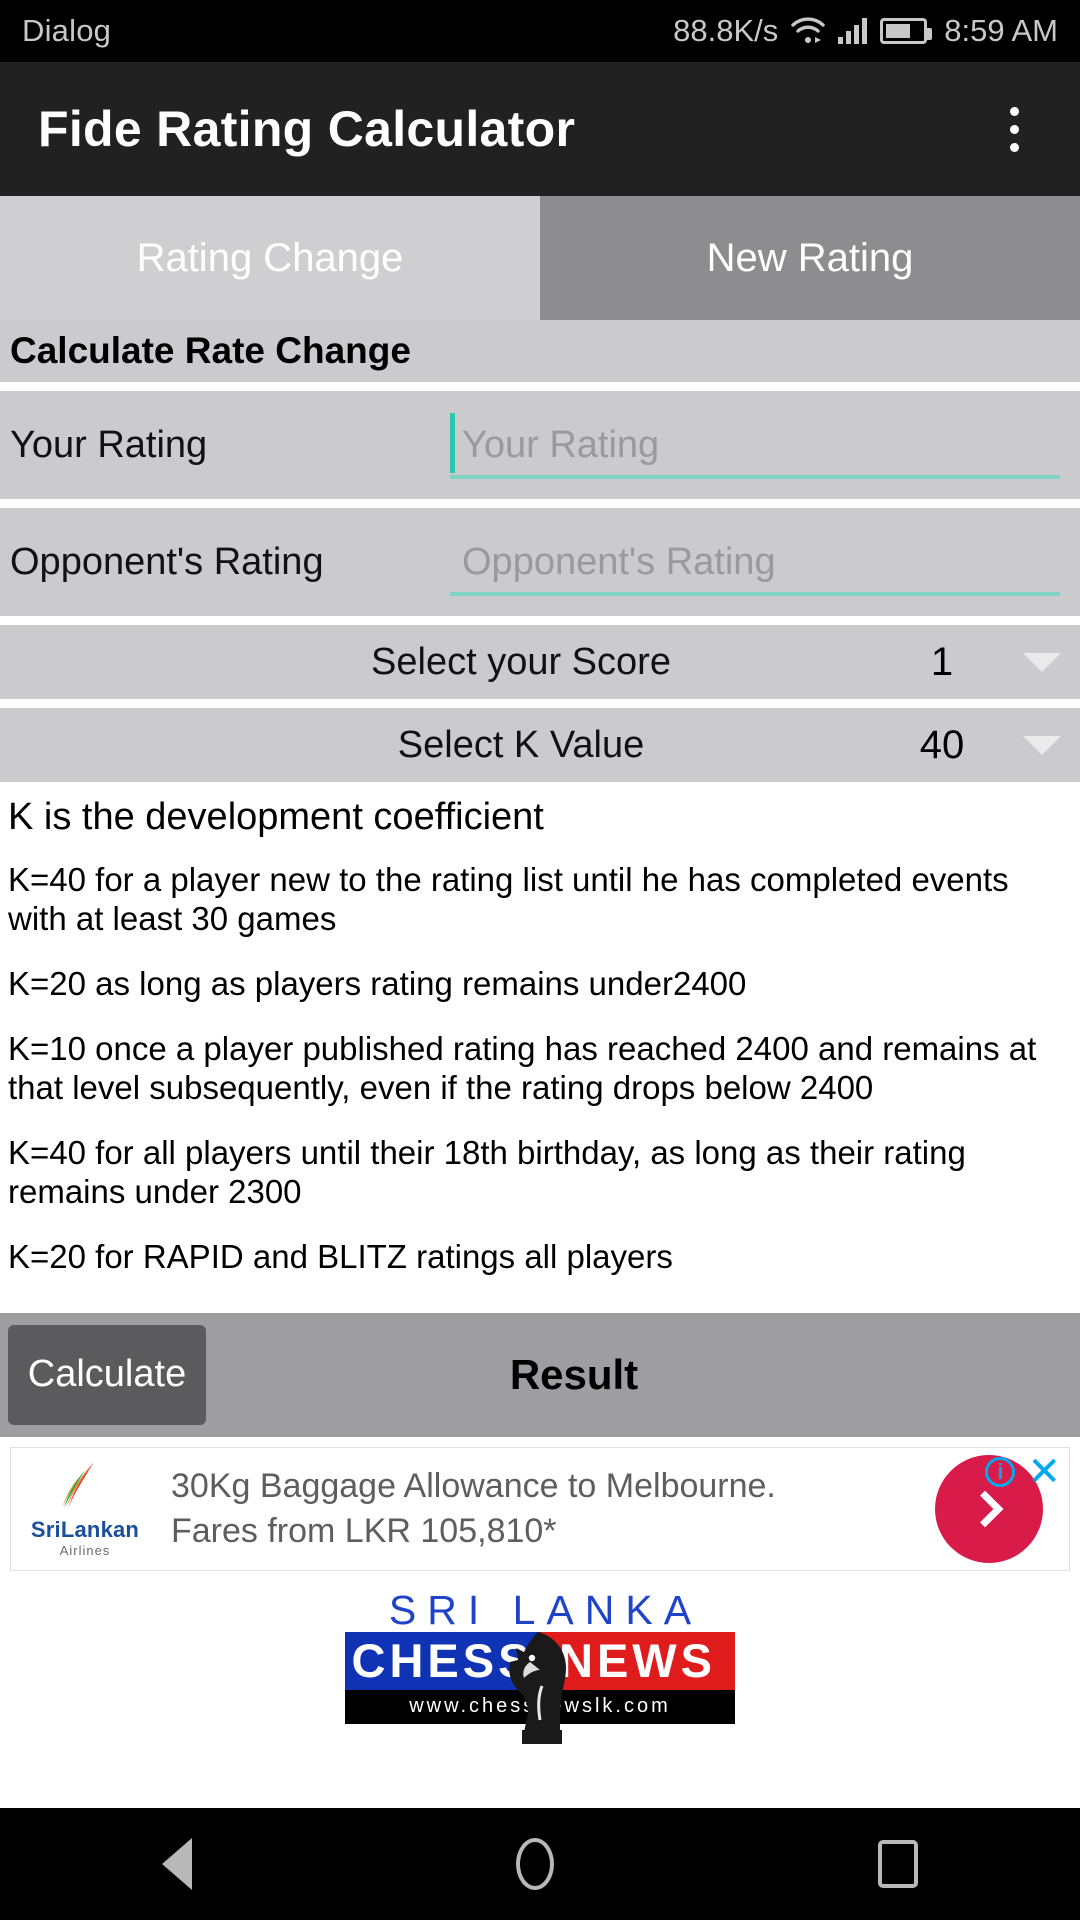 Image resolution: width=1080 pixels, height=1920 pixels. I want to click on chess-news-logo: SRI LANKA CHESS NEWS www.chessn, so click(540, 1665).